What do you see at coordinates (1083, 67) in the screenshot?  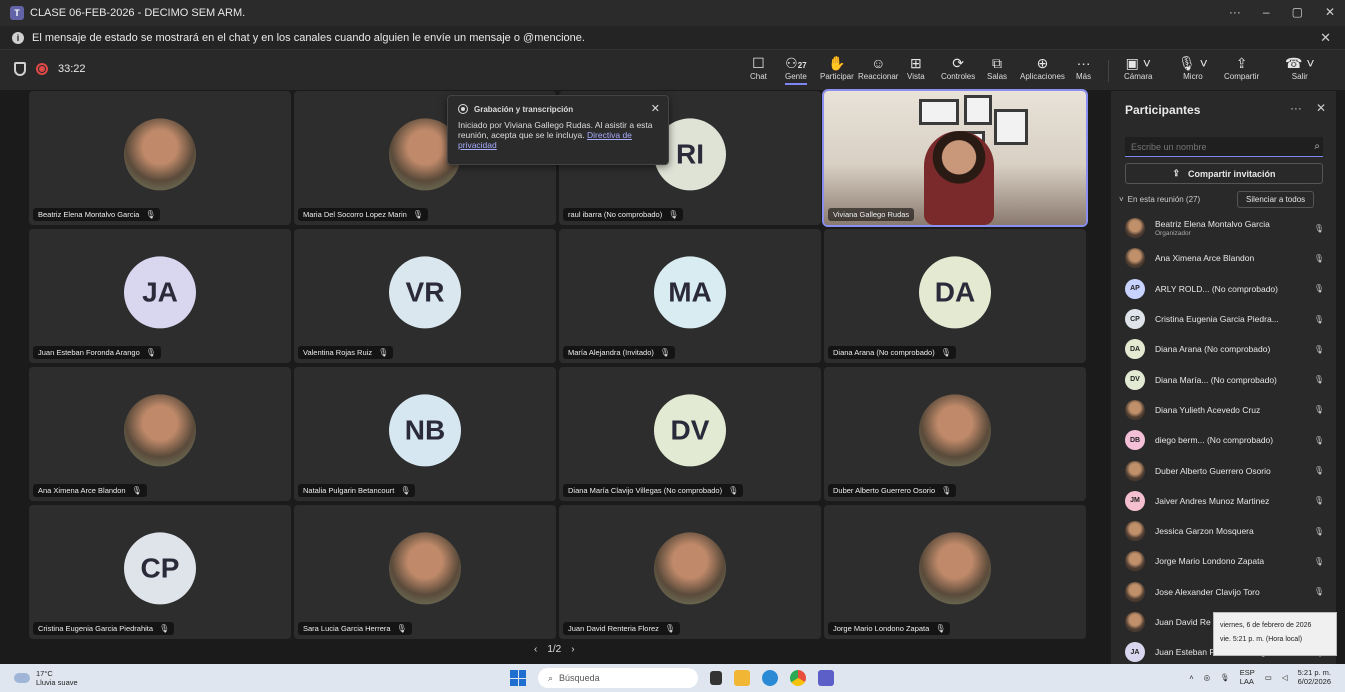 I see `more-button: ··· Más` at bounding box center [1083, 67].